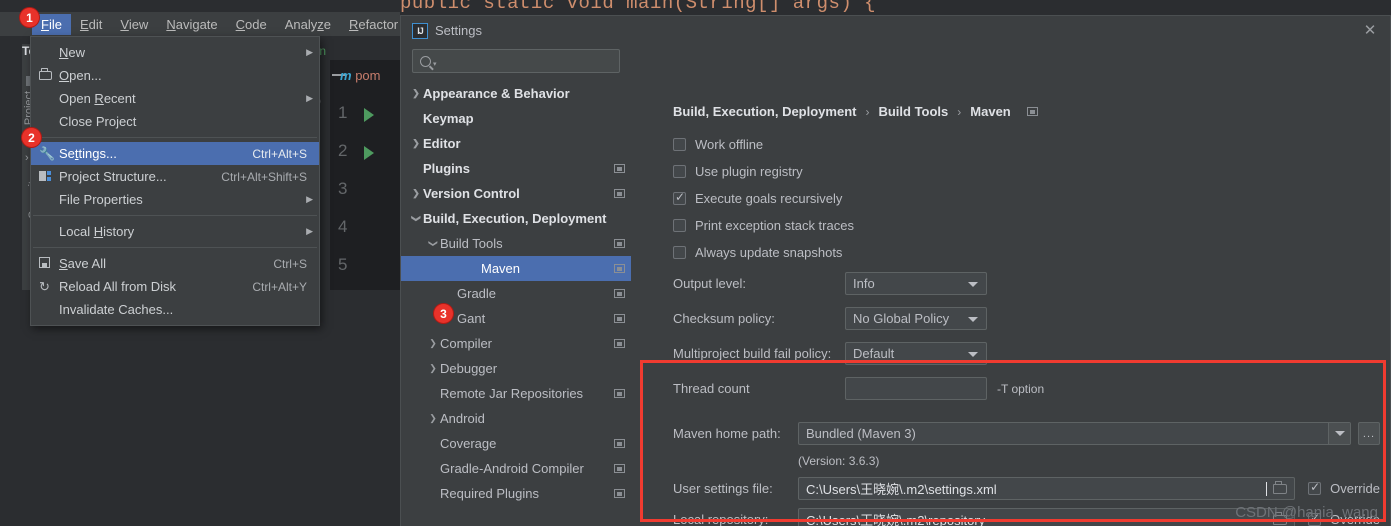 This screenshot has height=526, width=1391. Describe the element at coordinates (72, 52) in the screenshot. I see `file-menu-item-label: New` at that location.